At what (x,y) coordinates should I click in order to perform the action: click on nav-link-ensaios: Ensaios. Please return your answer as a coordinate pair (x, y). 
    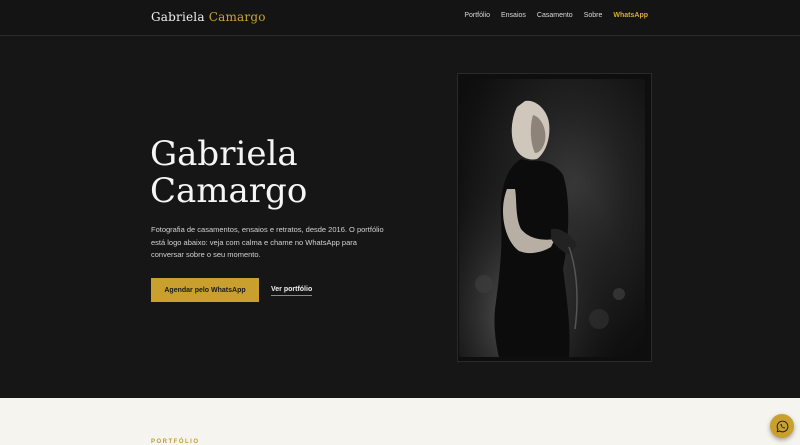
    Looking at the image, I should click on (513, 15).